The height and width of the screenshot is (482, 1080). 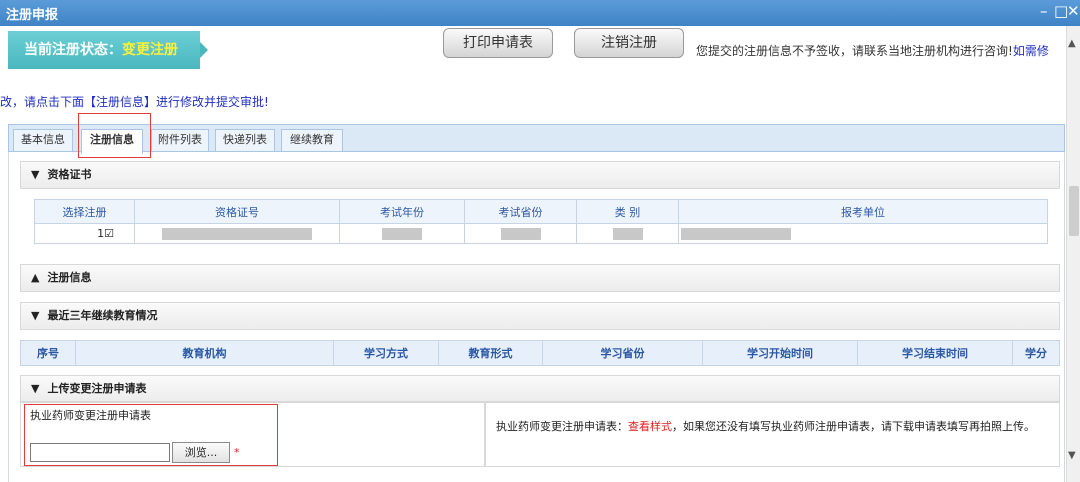 What do you see at coordinates (536, 139) in the screenshot?
I see `tab-strip: 基本信息 注册信息 附件列表 快递列表 继续教育` at bounding box center [536, 139].